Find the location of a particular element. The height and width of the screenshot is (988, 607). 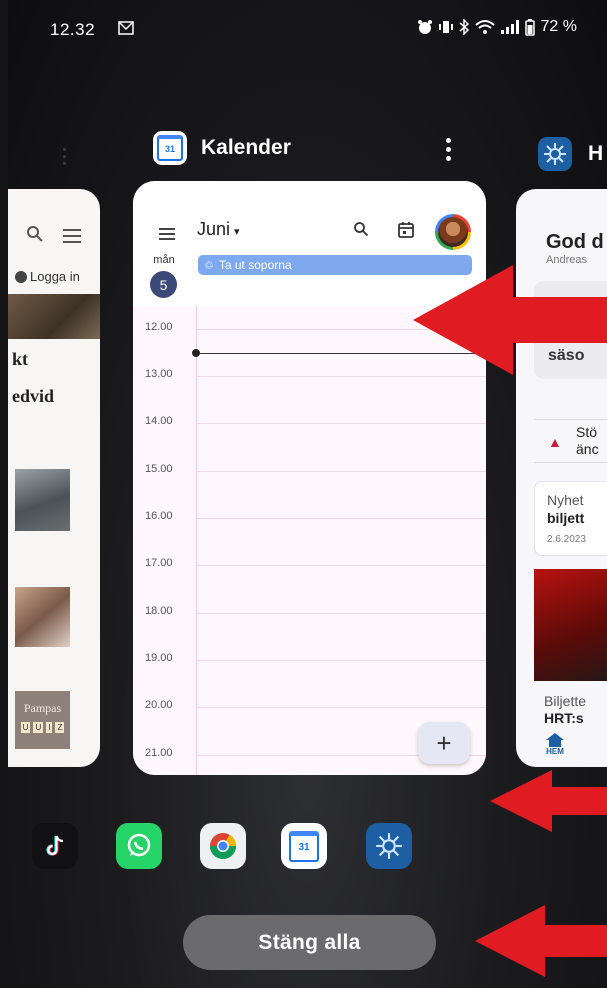

news-image is located at coordinates (570, 625).